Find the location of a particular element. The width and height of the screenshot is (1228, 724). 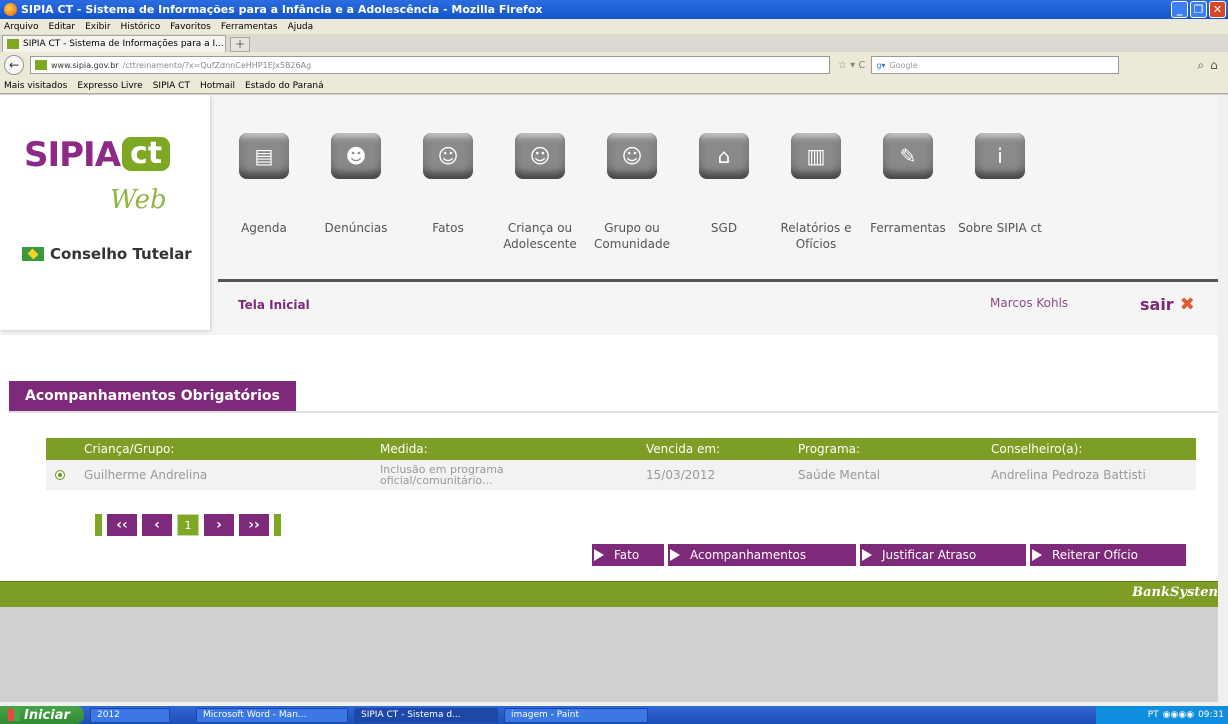

agenda-icon: ▤ is located at coordinates (264, 156).